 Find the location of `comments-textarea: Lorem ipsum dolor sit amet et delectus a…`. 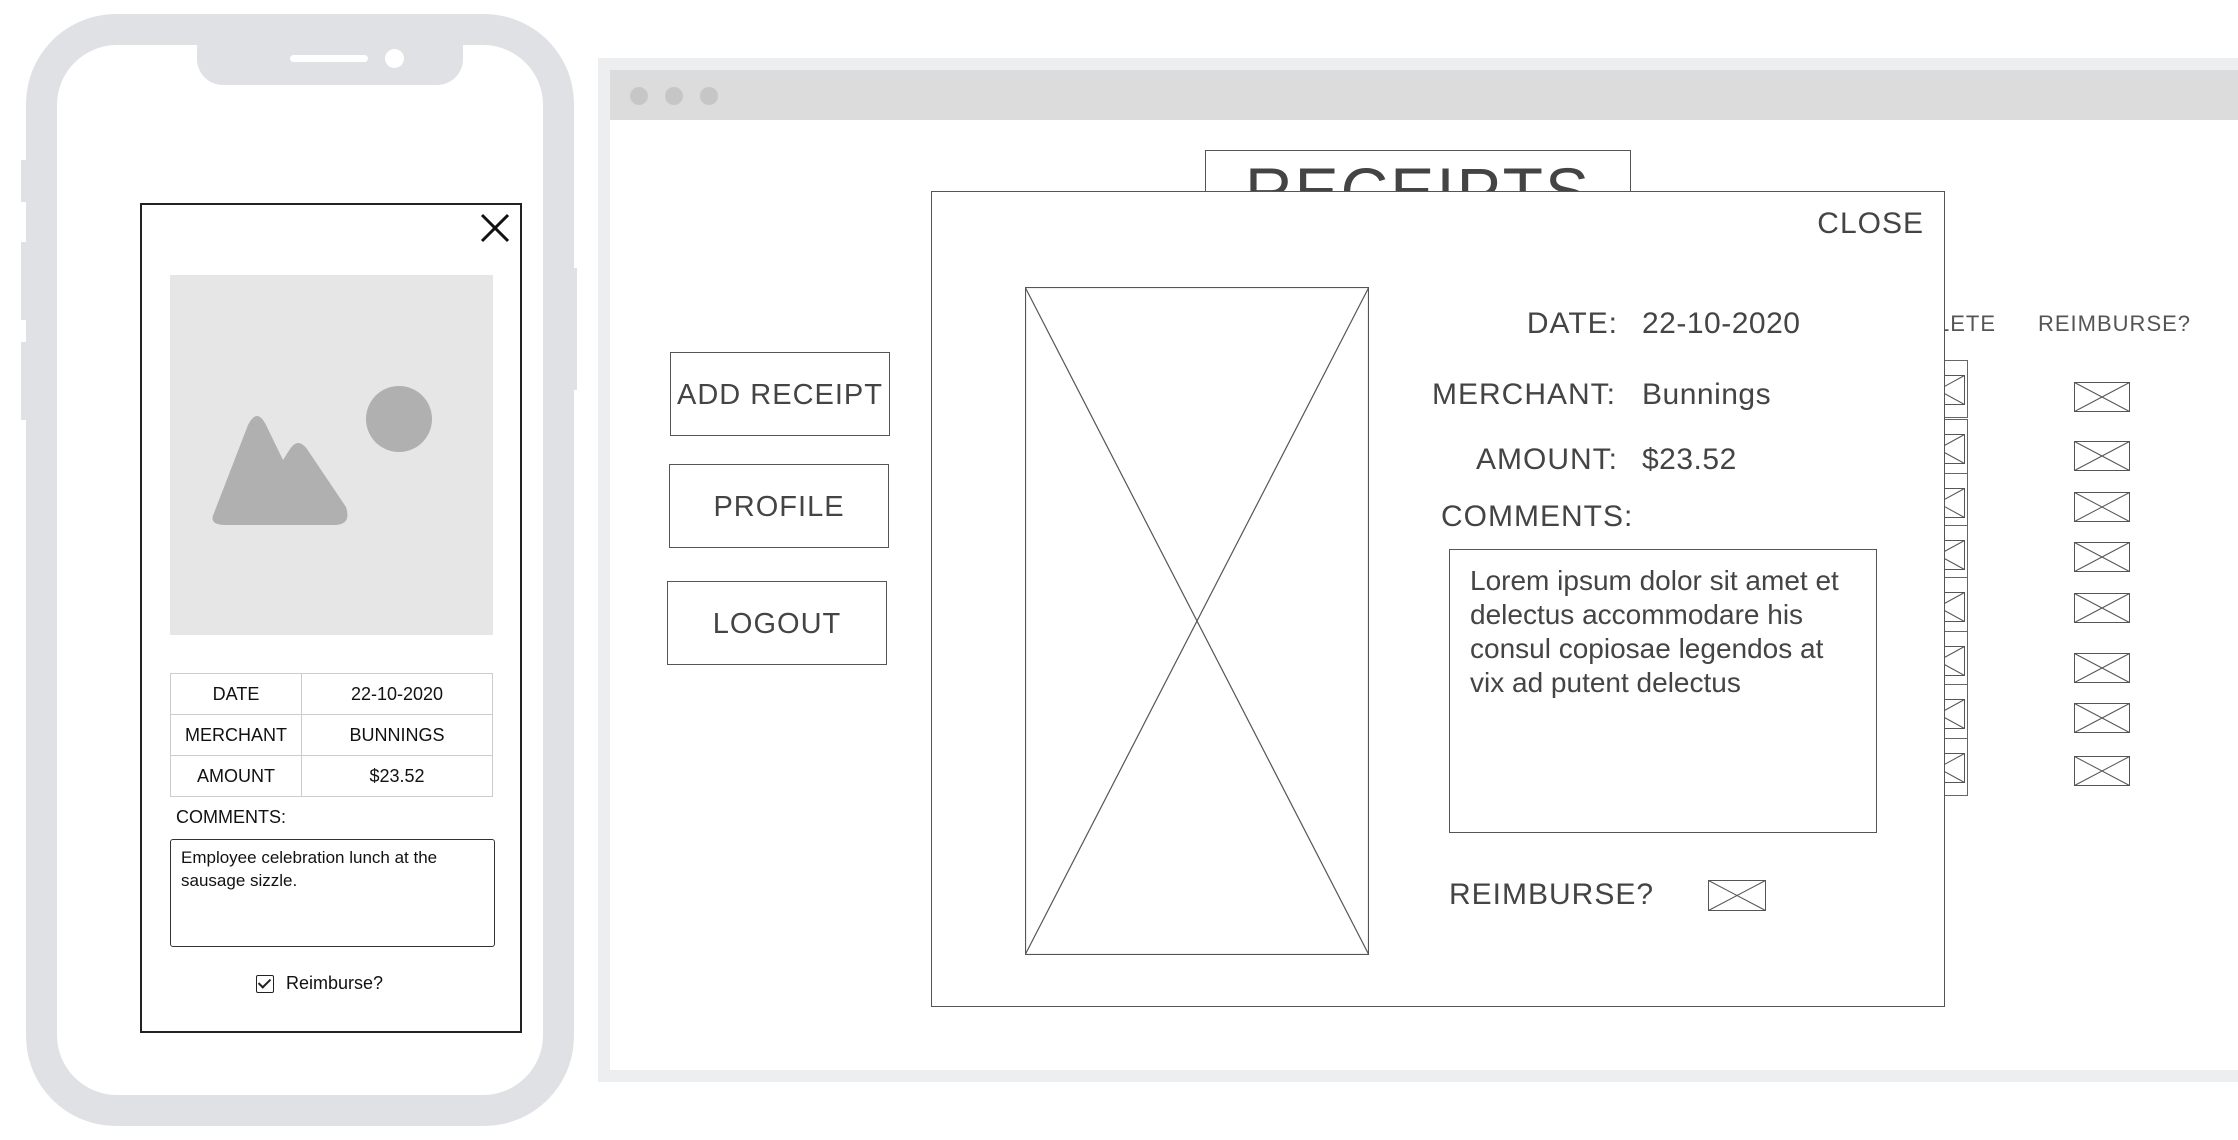

comments-textarea: Lorem ipsum dolor sit amet et delectus a… is located at coordinates (1663, 691).